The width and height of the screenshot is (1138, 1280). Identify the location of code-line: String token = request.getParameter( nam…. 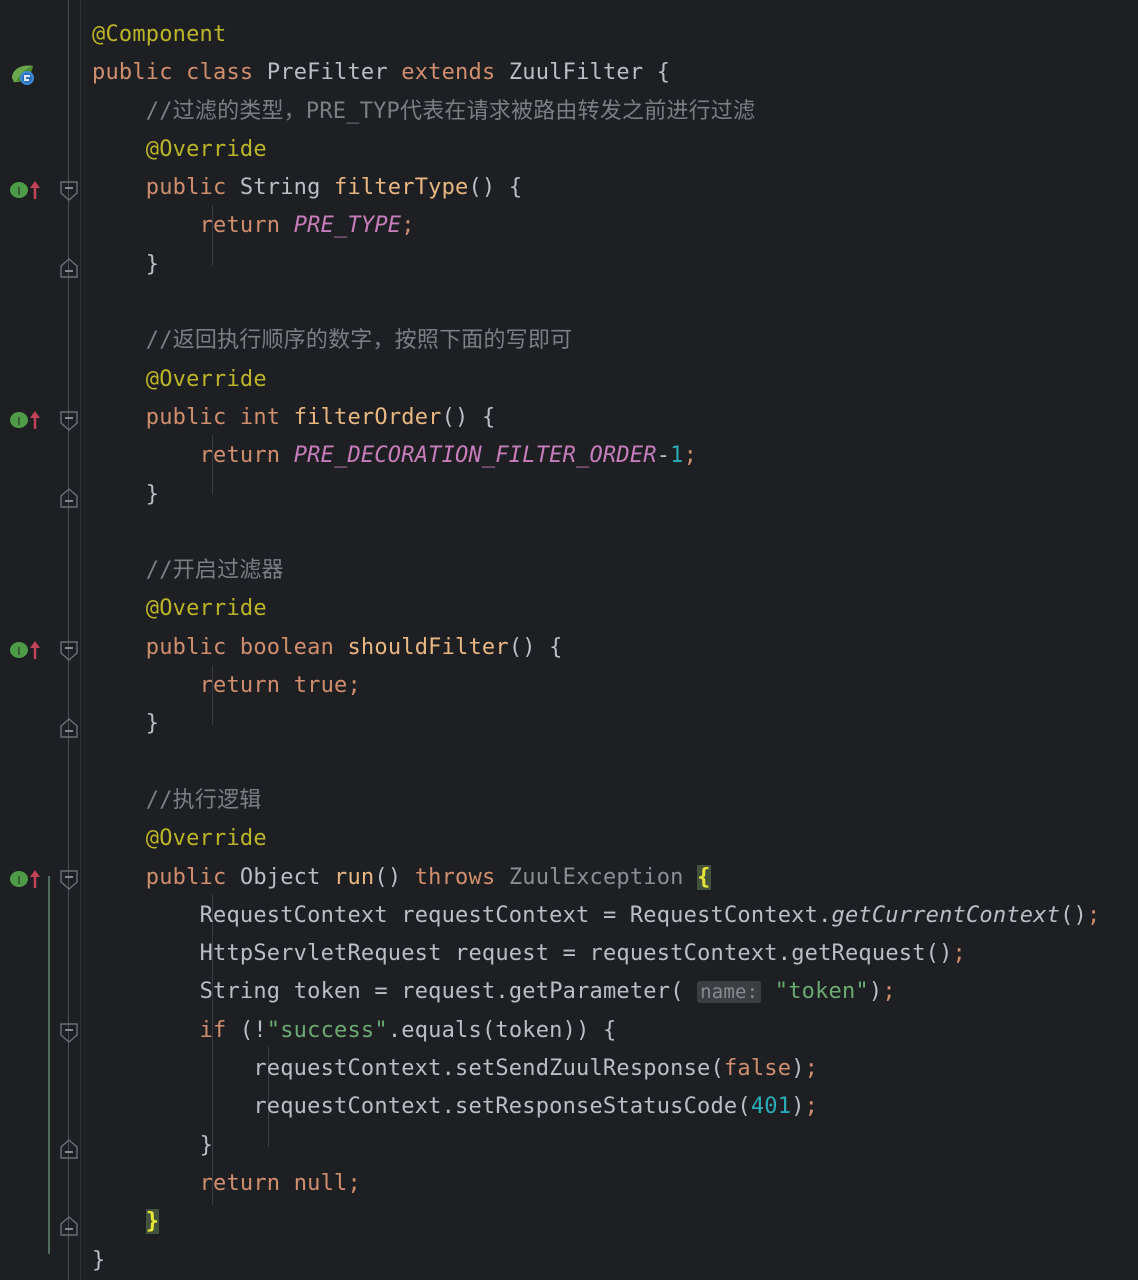
(609, 992).